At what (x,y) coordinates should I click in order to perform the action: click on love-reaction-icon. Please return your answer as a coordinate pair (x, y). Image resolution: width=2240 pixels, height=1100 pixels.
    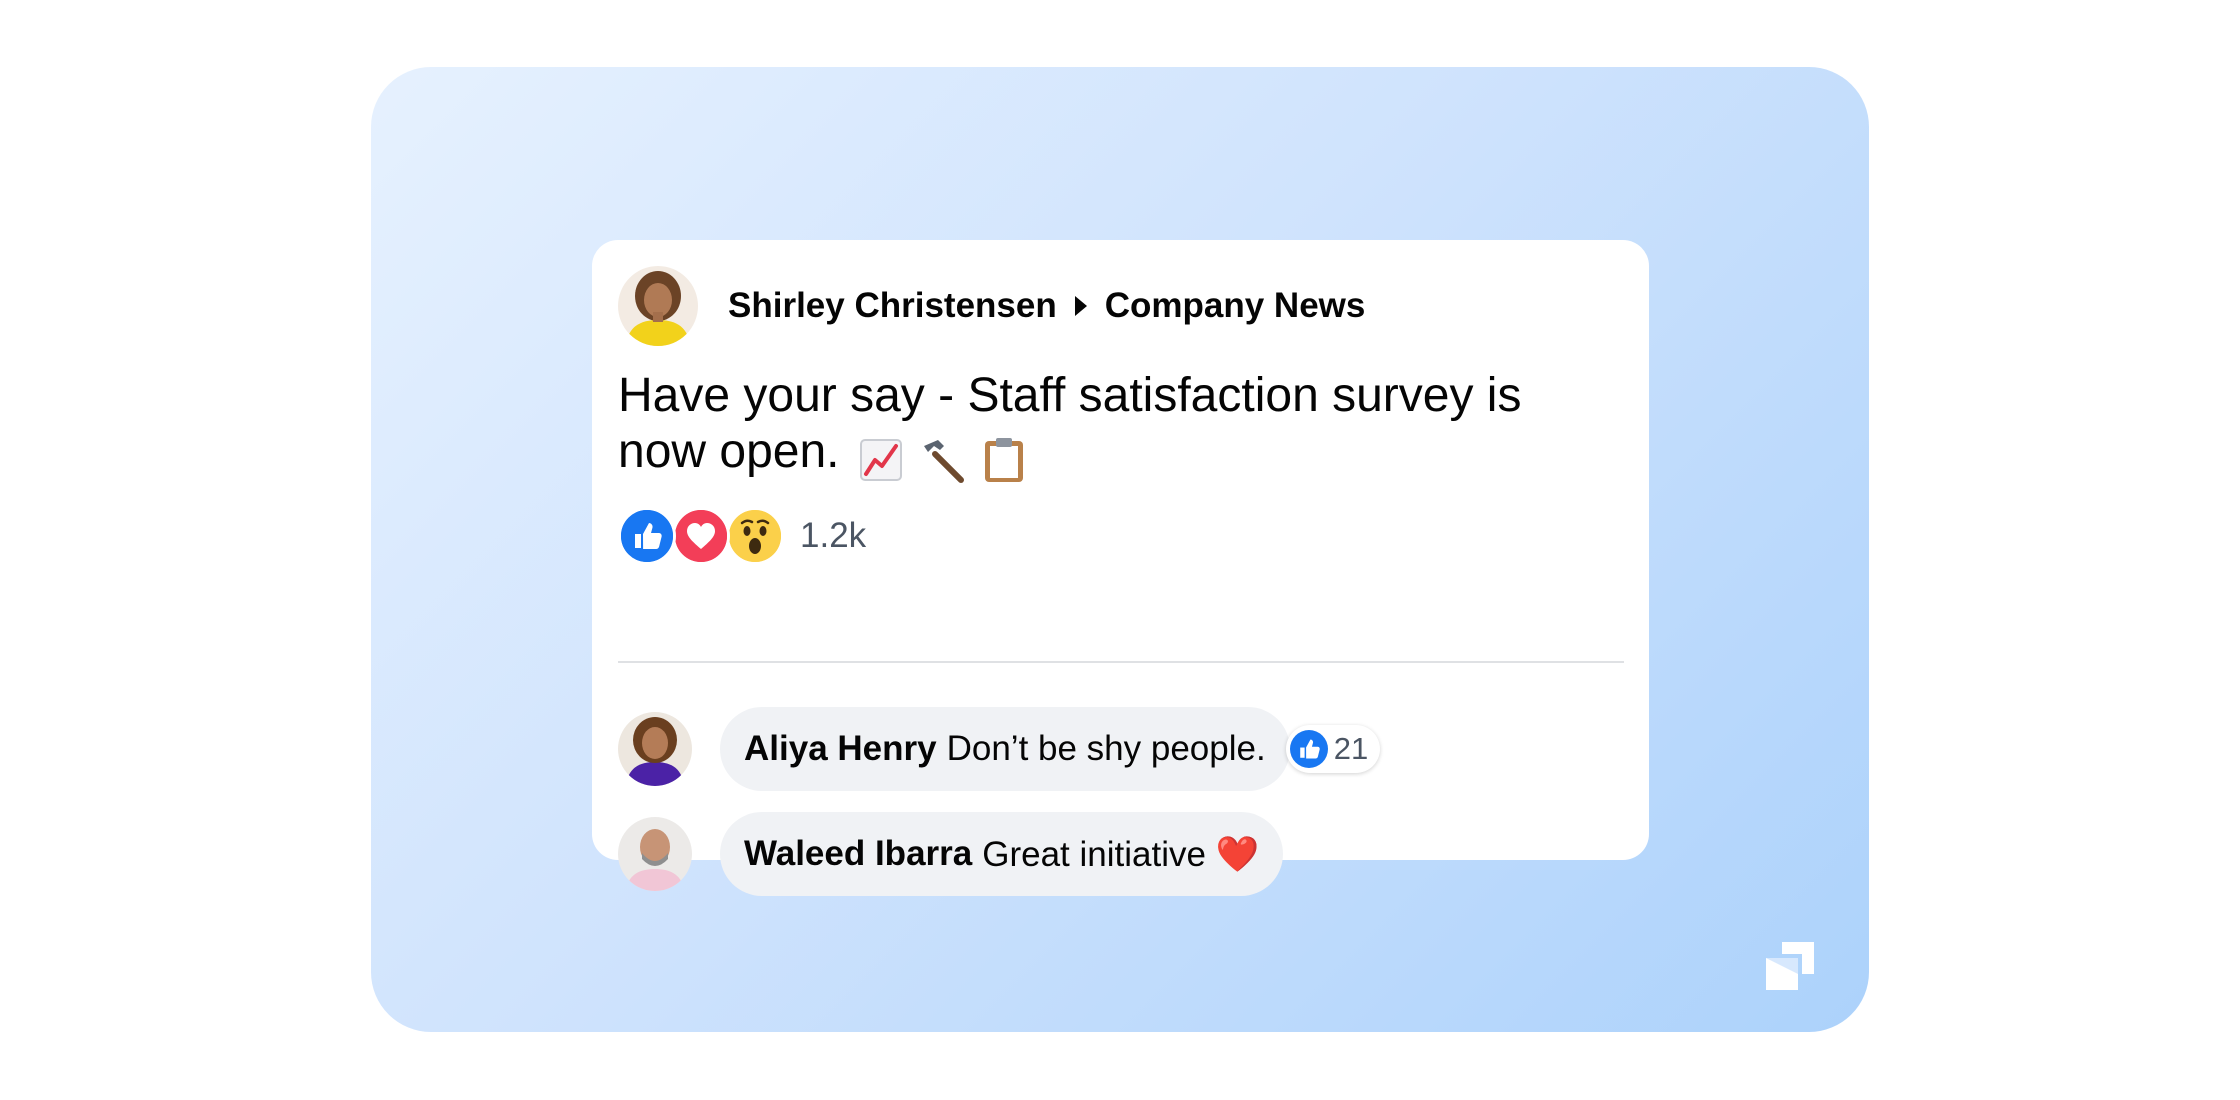
    Looking at the image, I should click on (701, 536).